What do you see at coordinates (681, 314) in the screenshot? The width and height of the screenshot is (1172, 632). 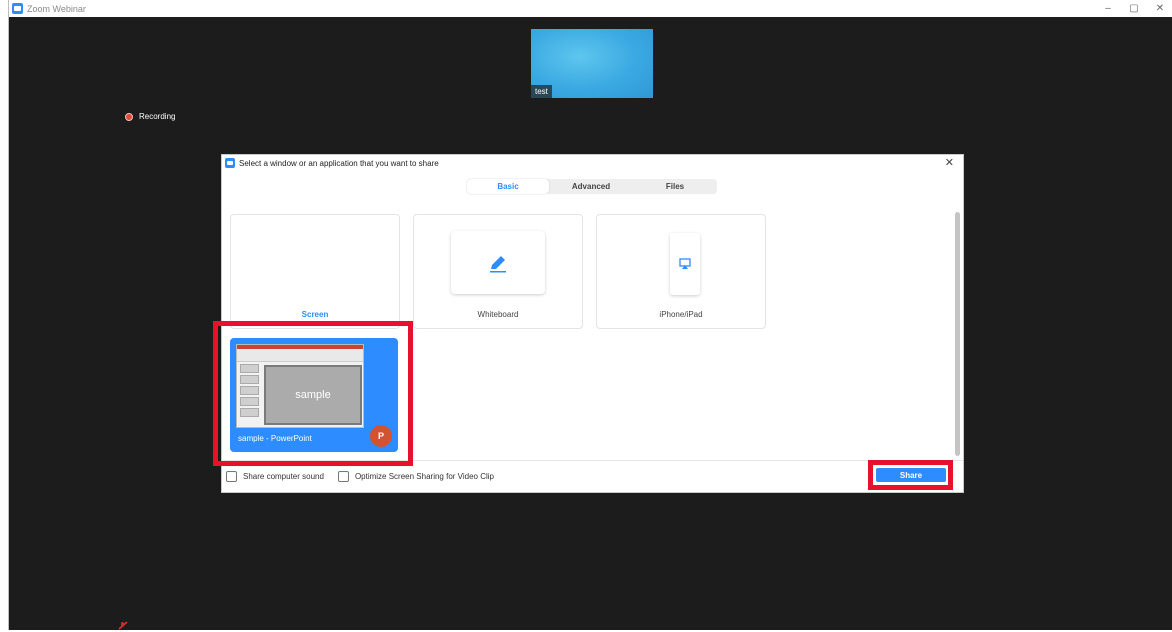 I see `iphone-ipad-label: iPhone/iPad` at bounding box center [681, 314].